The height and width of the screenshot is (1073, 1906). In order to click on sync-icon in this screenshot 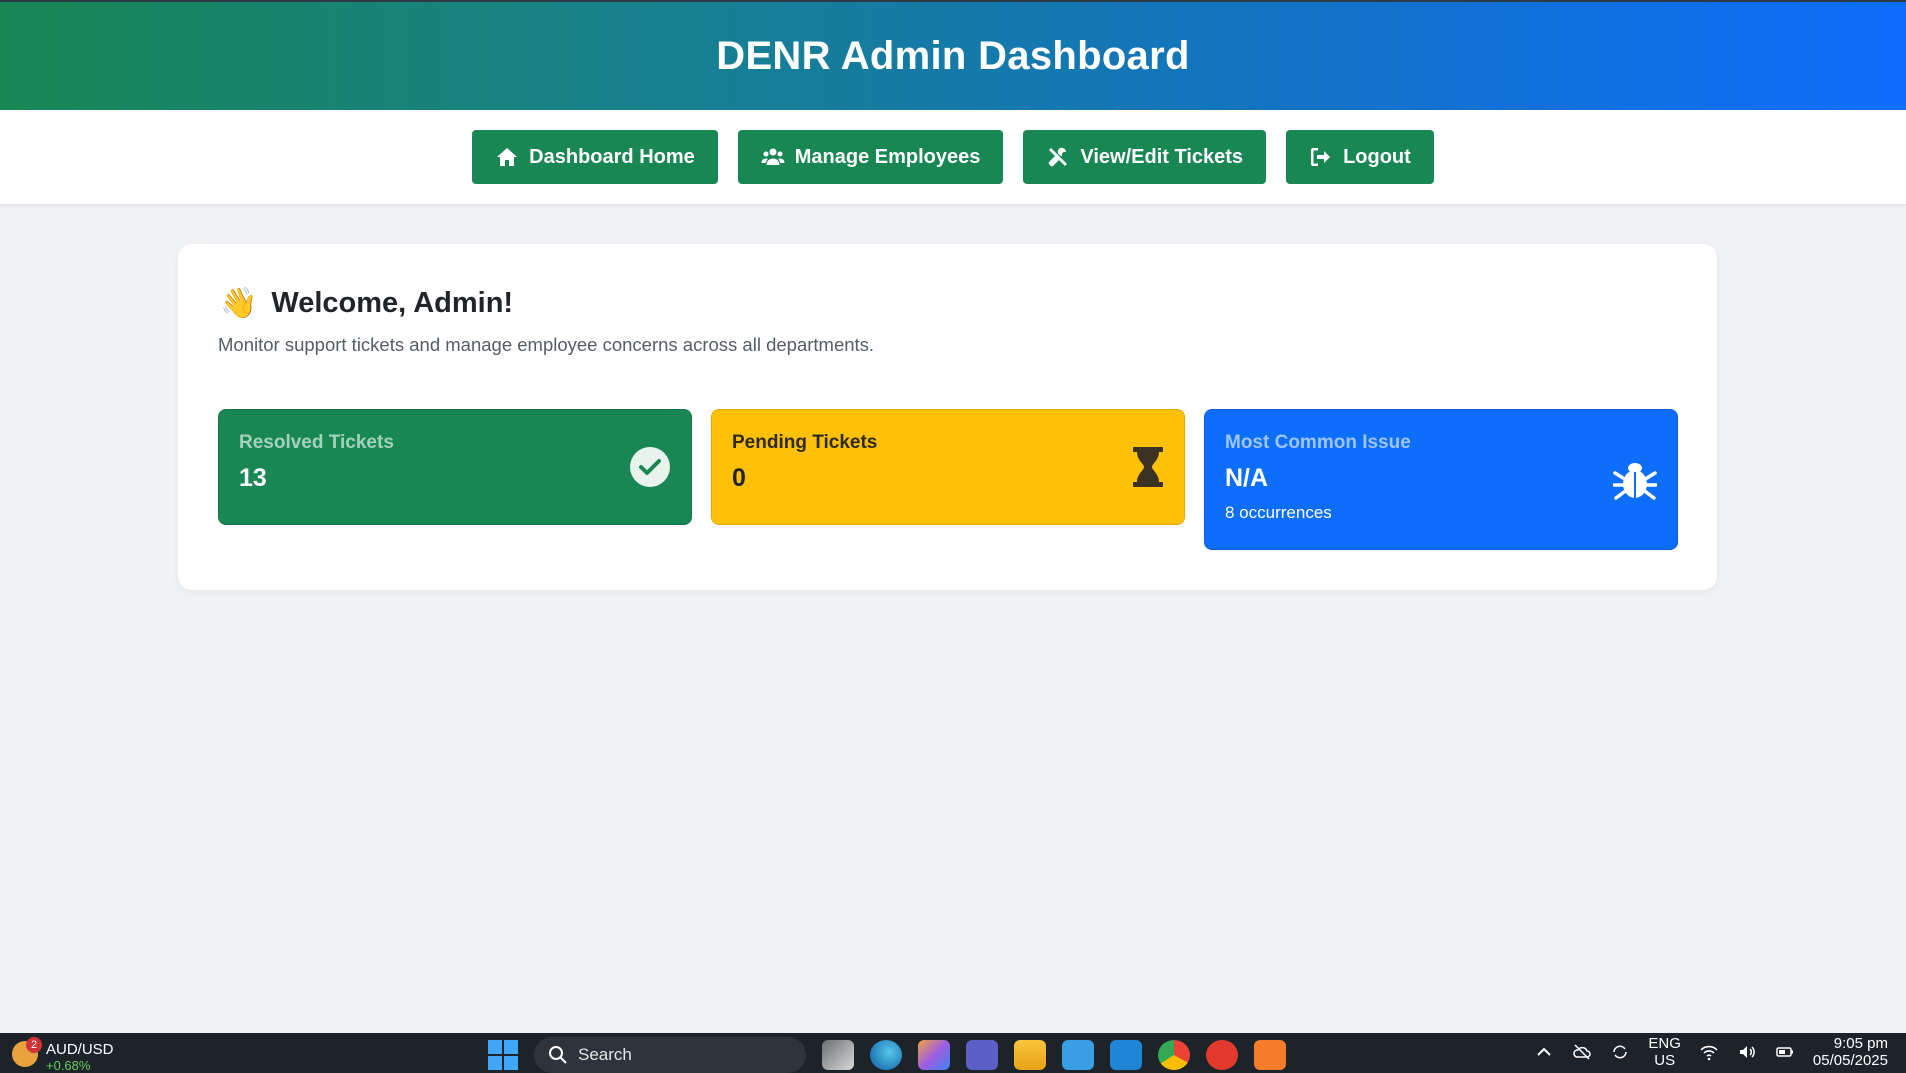, I will do `click(1620, 1052)`.